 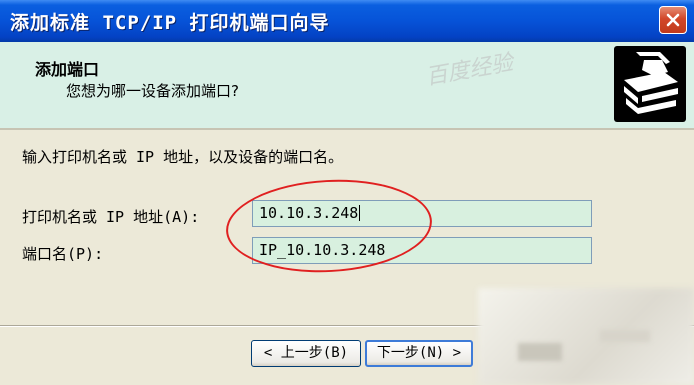 What do you see at coordinates (170, 23) in the screenshot?
I see `window-title: 添加标准 TCP/IP 打印机端口向导` at bounding box center [170, 23].